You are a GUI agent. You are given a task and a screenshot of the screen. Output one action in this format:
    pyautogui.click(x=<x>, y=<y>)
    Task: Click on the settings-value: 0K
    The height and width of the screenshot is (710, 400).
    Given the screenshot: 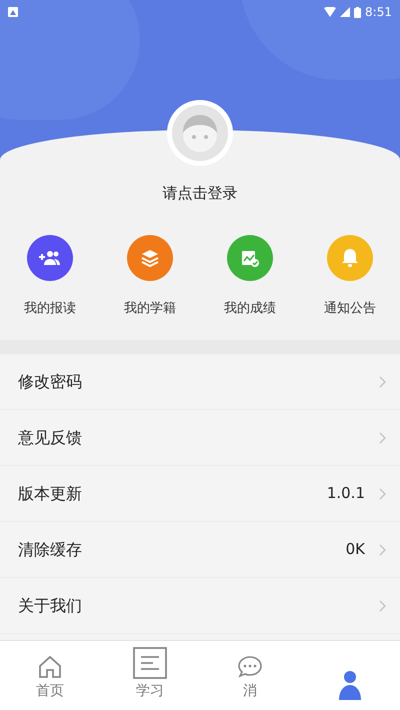 What is the action you would take?
    pyautogui.click(x=355, y=549)
    